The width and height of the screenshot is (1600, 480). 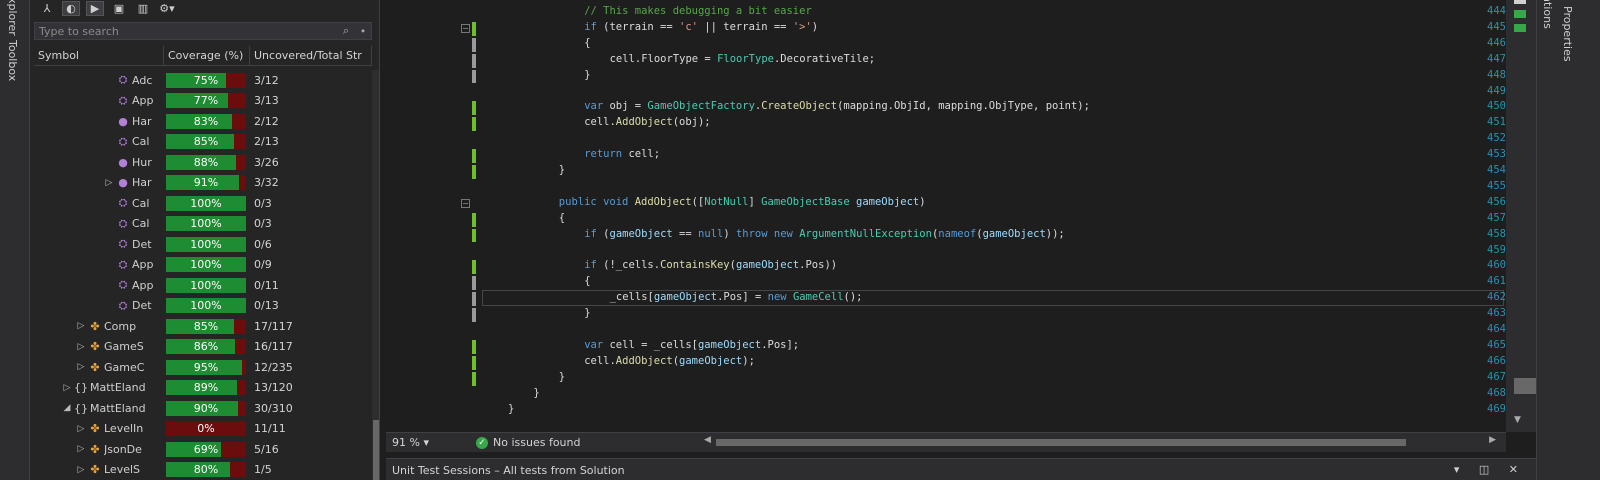 What do you see at coordinates (203, 306) in the screenshot?
I see `coverage-row: ⛭ Det 100% 0/13` at bounding box center [203, 306].